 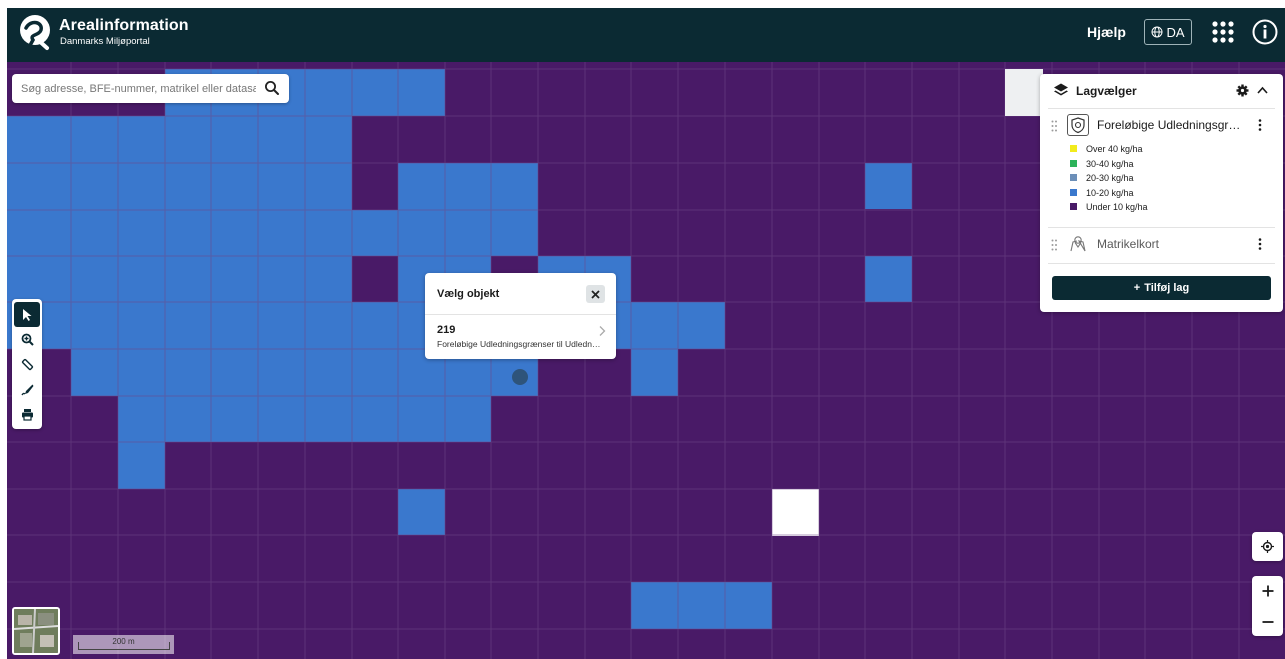 What do you see at coordinates (1137, 288) in the screenshot?
I see `plus-icon: +` at bounding box center [1137, 288].